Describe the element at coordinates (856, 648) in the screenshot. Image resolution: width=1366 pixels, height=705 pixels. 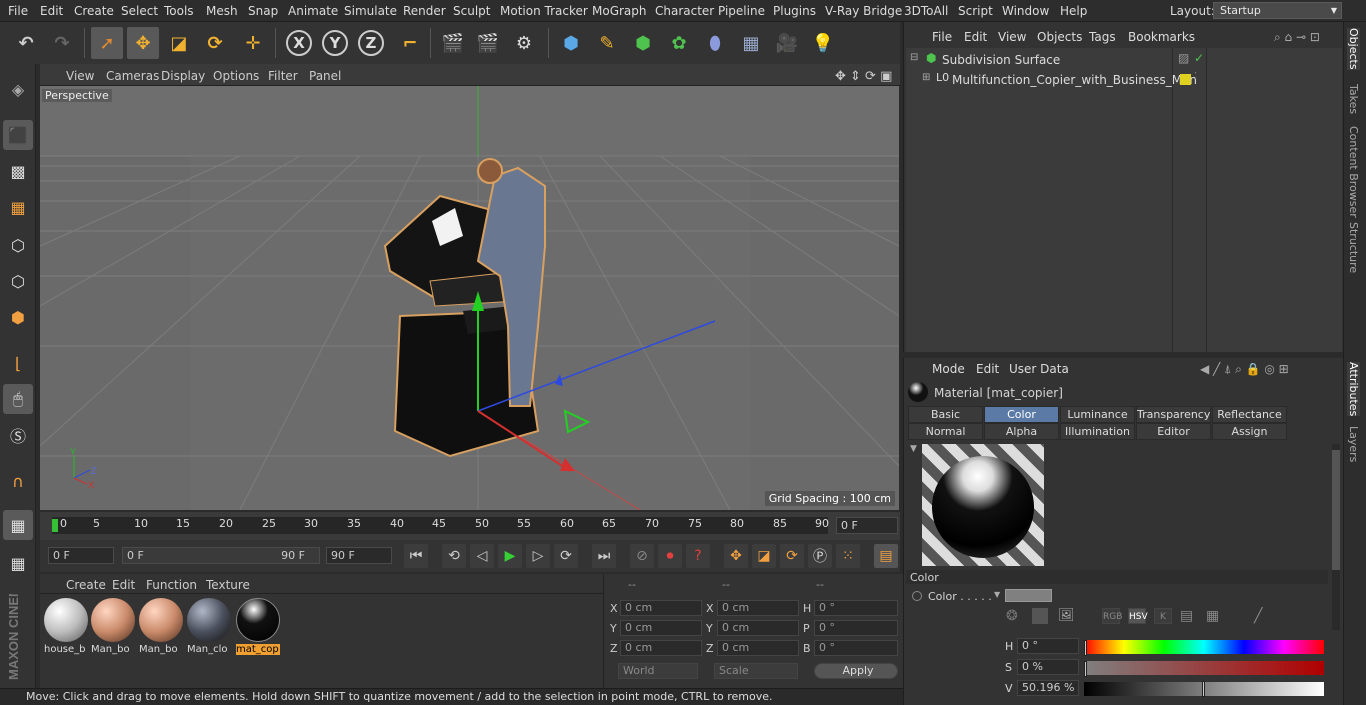
I see `rotation-b-field: 0 °` at that location.